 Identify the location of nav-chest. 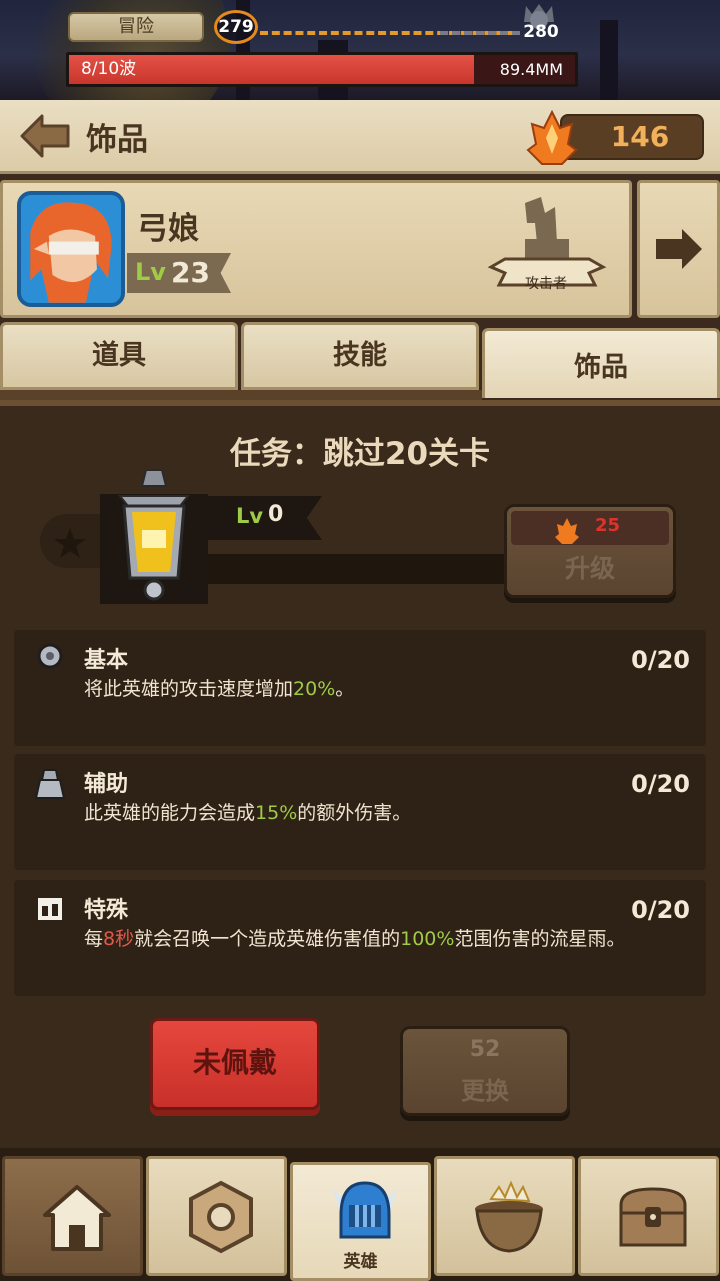
(648, 1216).